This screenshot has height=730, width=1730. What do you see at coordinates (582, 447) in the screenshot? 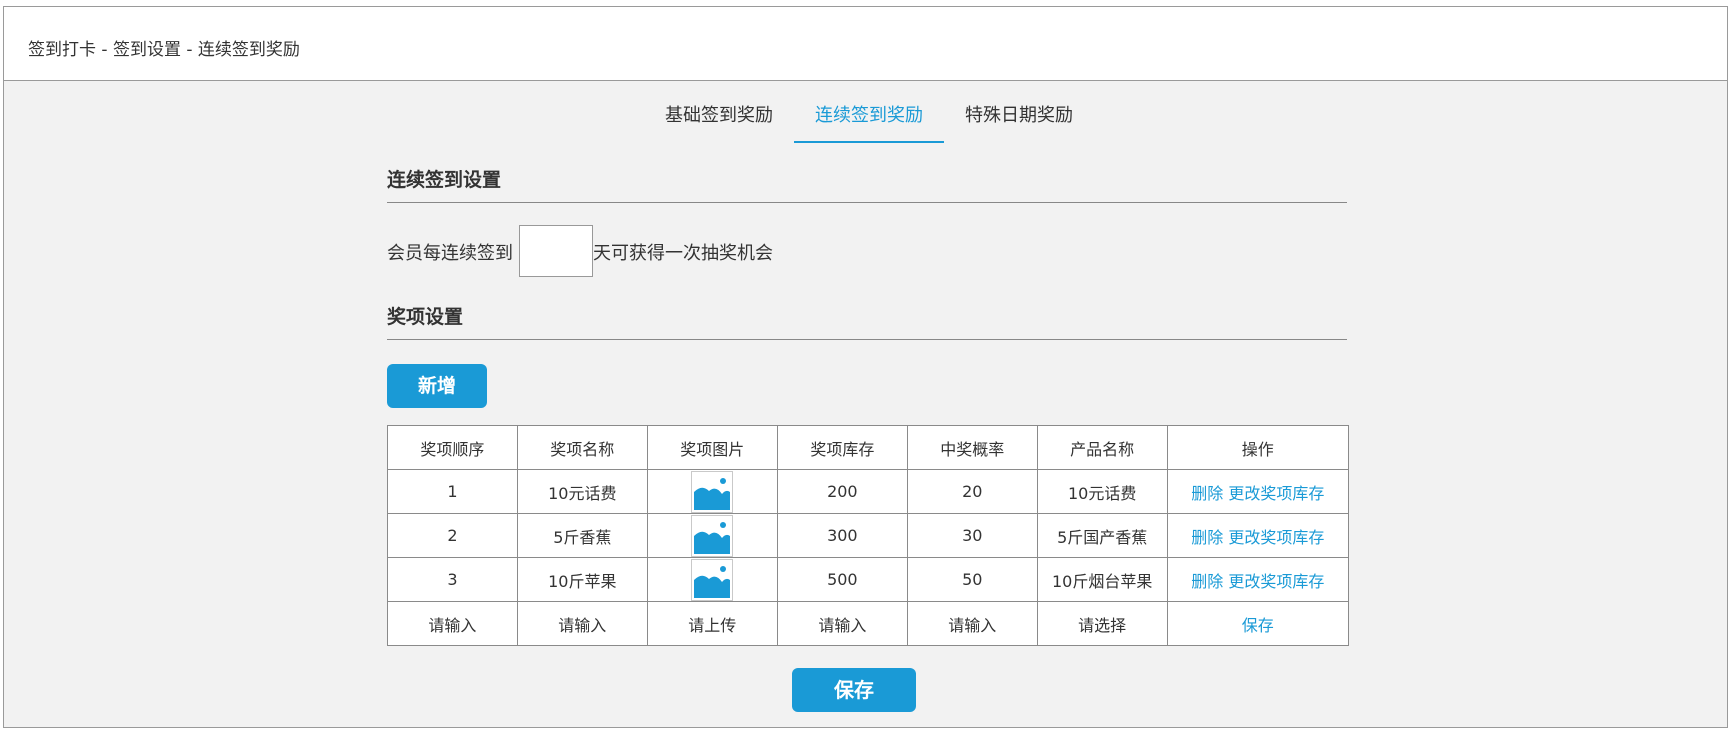
I see `column-header-name: 奖项名称` at bounding box center [582, 447].